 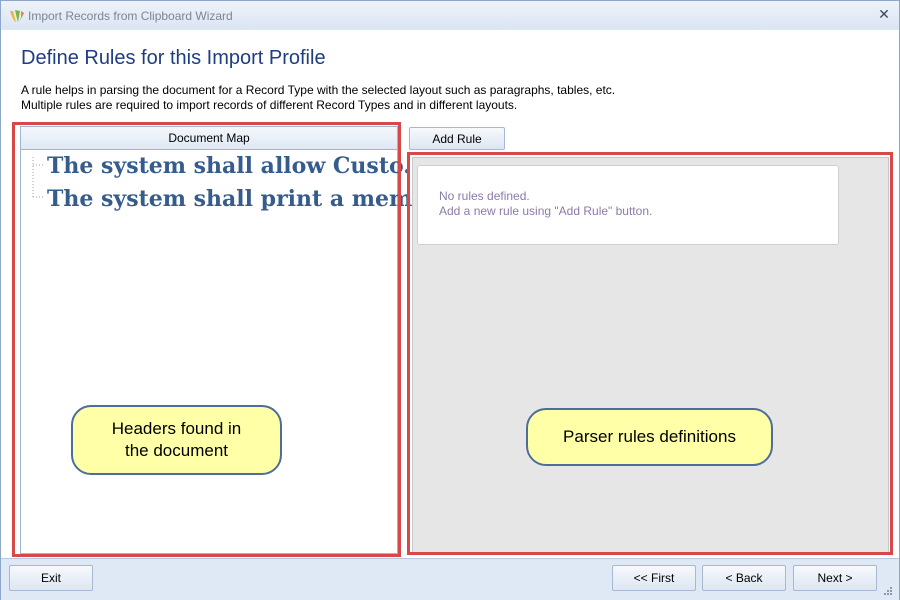 I want to click on exit-button: Exit, so click(x=51, y=578).